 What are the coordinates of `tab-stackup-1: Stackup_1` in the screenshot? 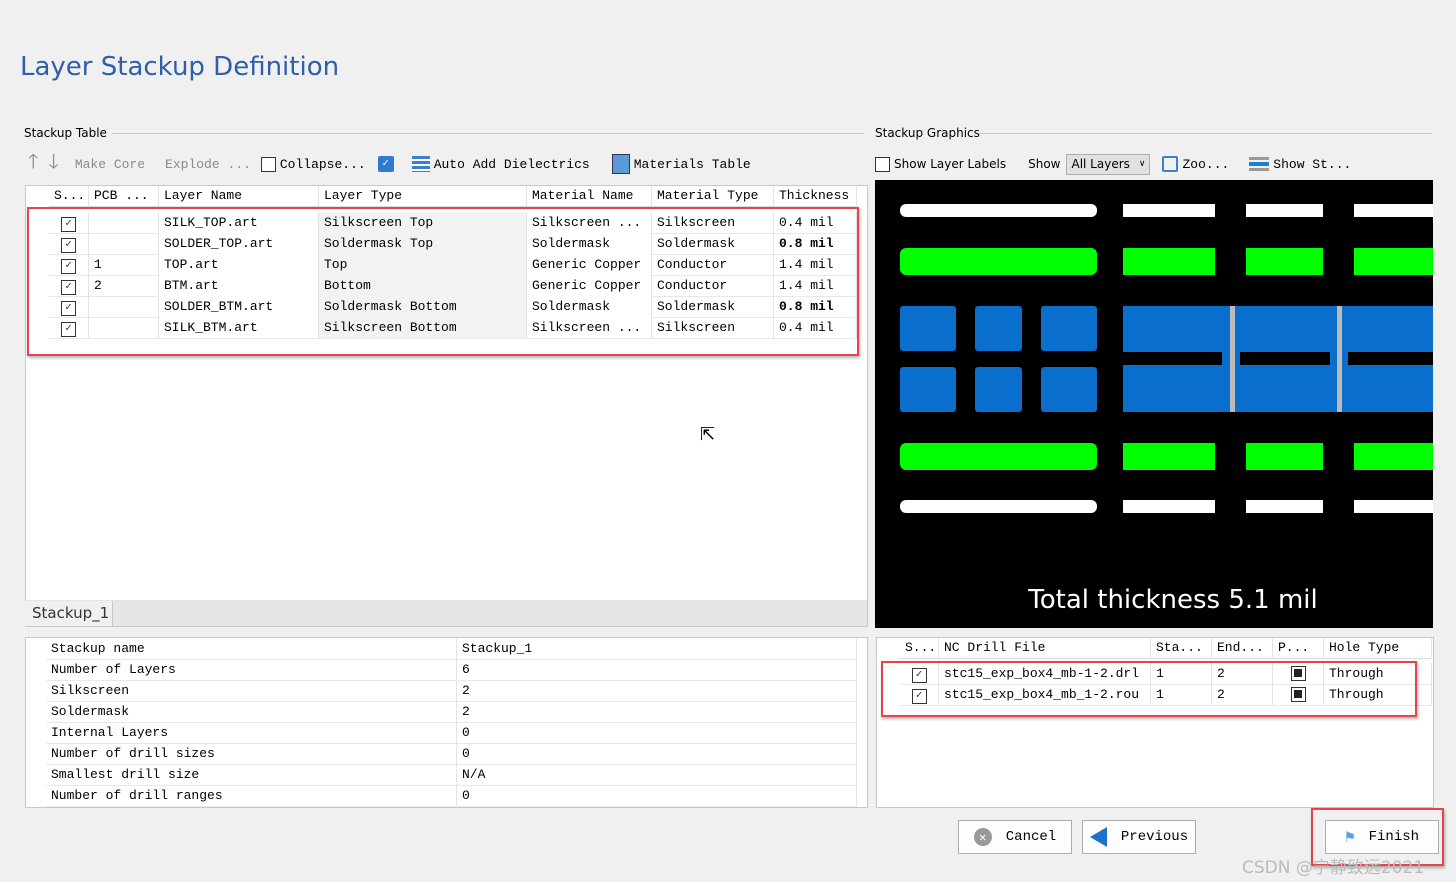 It's located at (69, 613).